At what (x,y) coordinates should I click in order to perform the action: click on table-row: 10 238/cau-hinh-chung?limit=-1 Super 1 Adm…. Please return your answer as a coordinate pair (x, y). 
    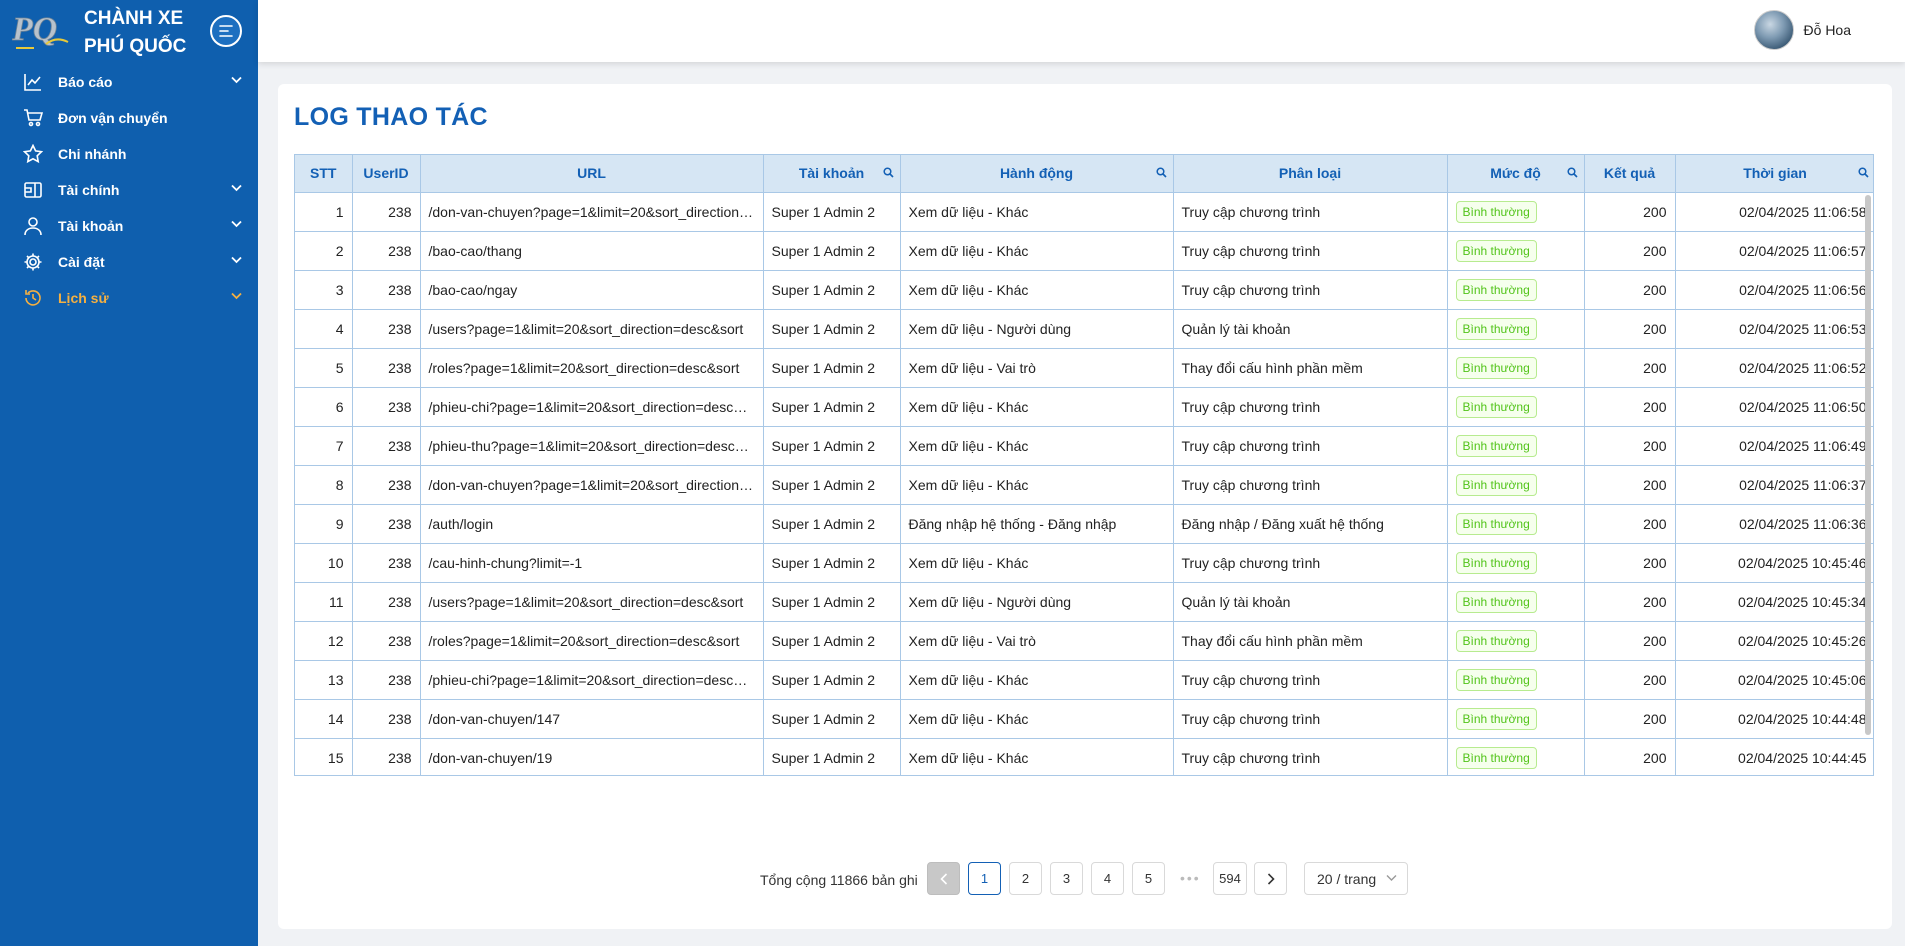
    Looking at the image, I should click on (1084, 563).